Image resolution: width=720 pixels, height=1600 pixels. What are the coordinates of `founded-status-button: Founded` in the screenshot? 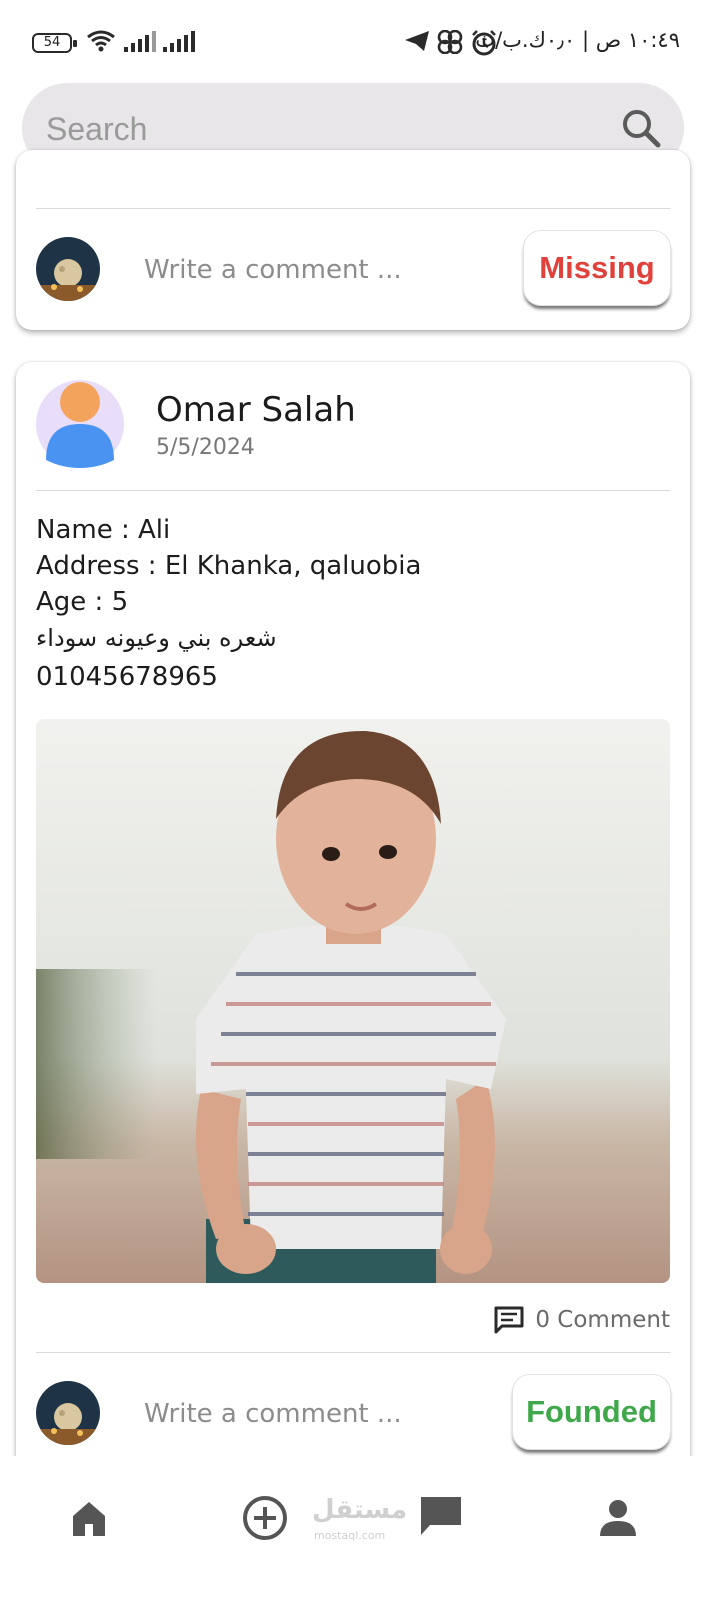 It's located at (591, 1412).